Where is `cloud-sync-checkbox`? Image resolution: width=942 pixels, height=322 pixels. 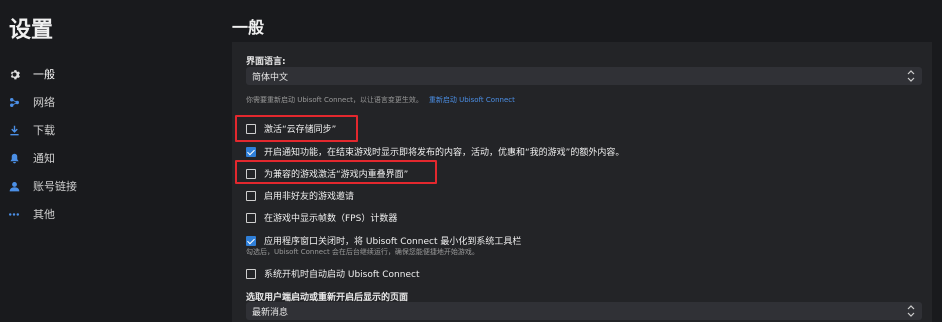 cloud-sync-checkbox is located at coordinates (251, 128).